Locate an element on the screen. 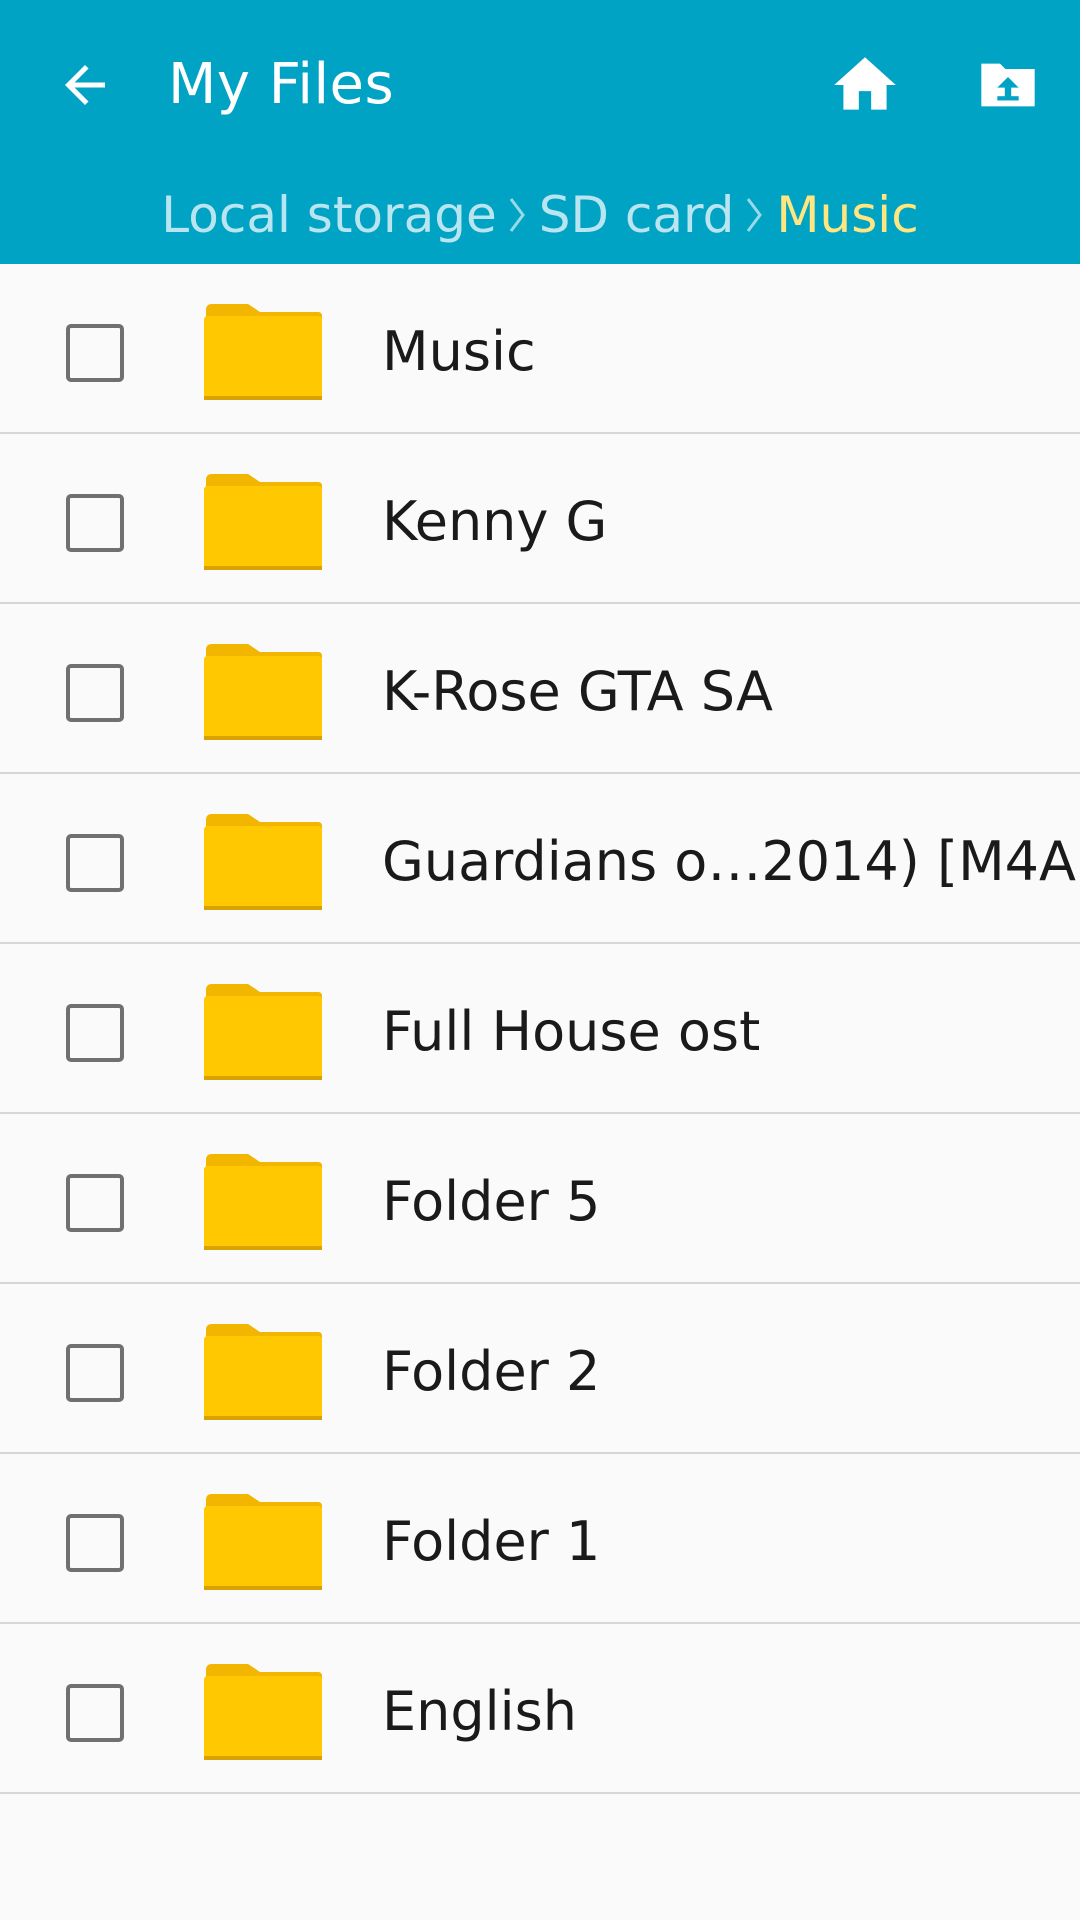 The image size is (1080, 1920). app-header: My Files Local storage SD card Music is located at coordinates (540, 132).